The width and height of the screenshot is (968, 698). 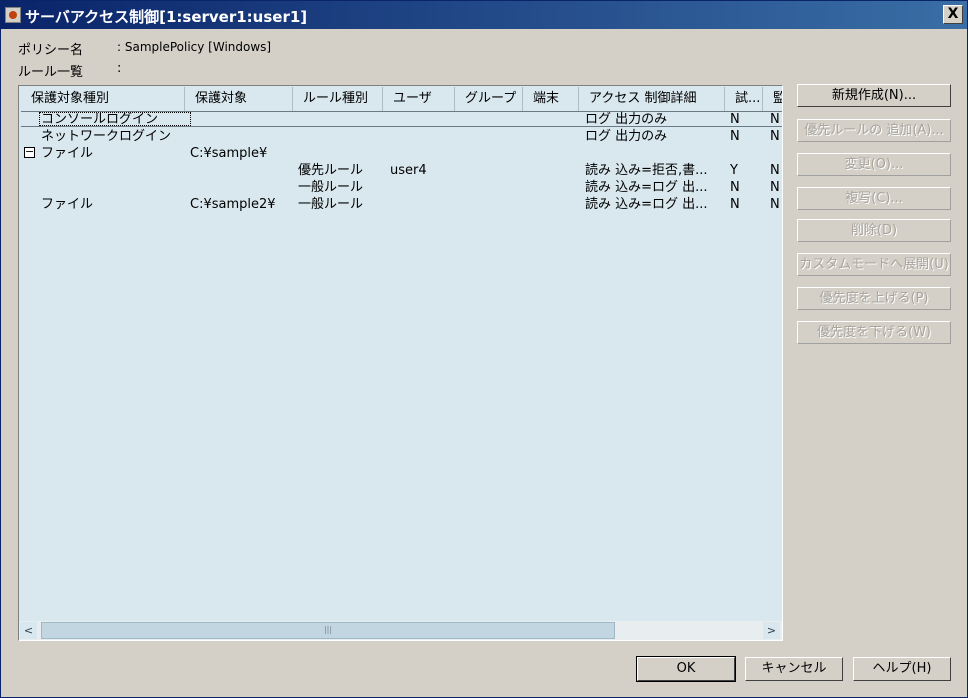 What do you see at coordinates (233, 205) in the screenshot?
I see `table-row-5-target: C:¥sample2¥` at bounding box center [233, 205].